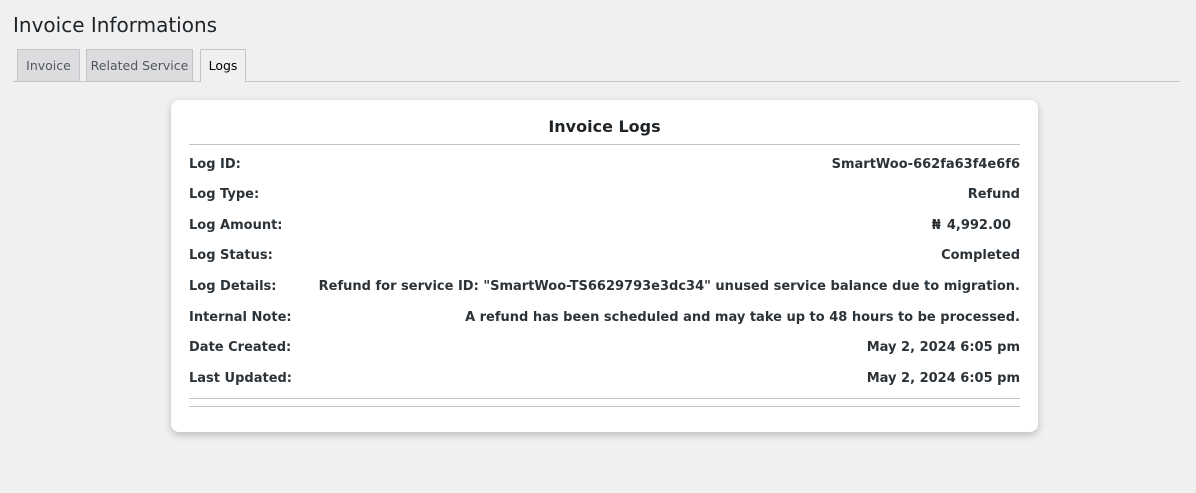  I want to click on card-title: Invoice Logs, so click(604, 126).